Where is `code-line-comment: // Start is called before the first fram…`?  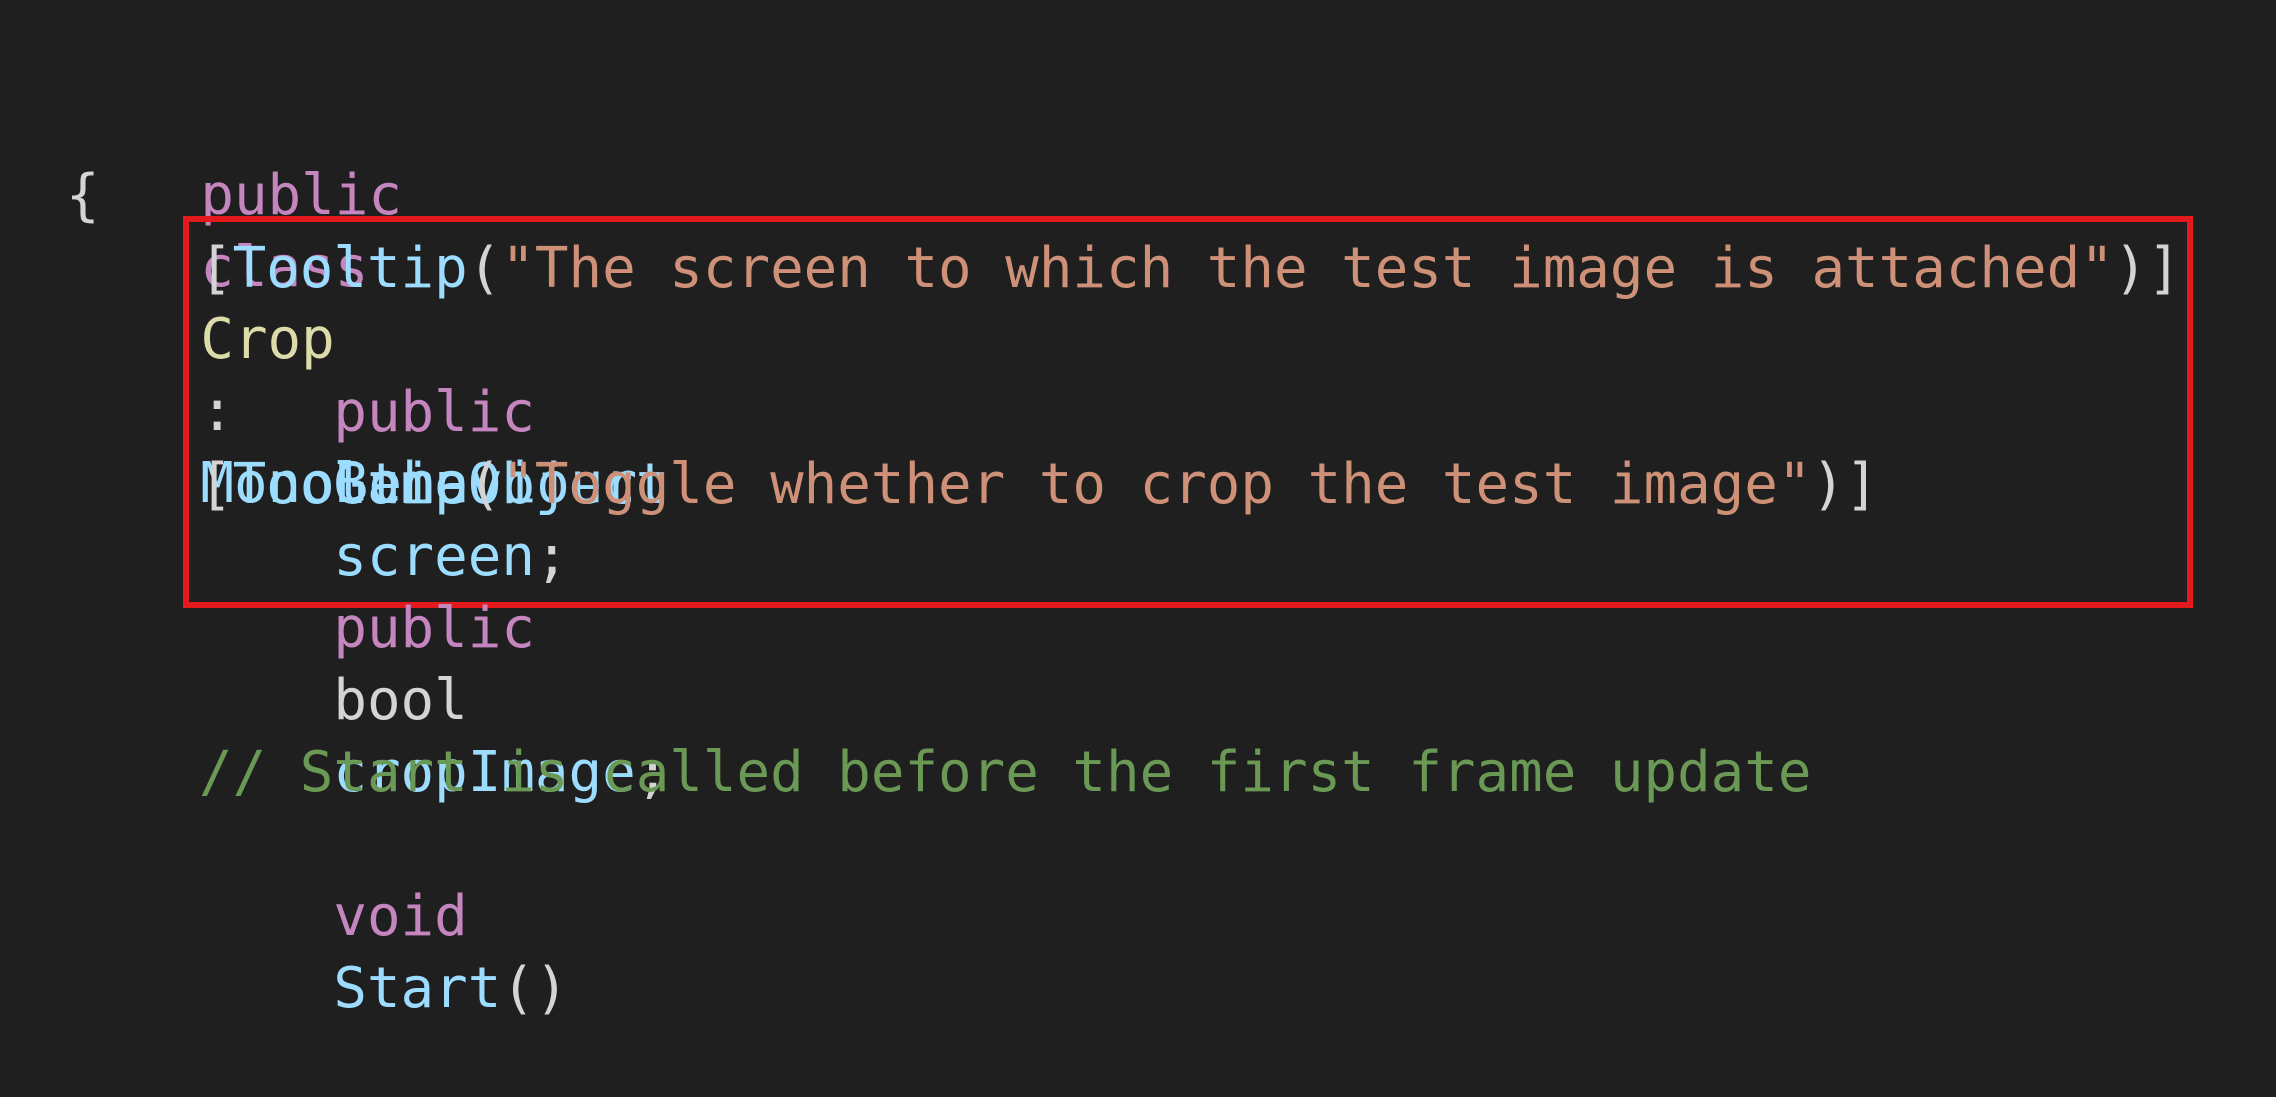
code-line-comment: // Start is called before the first fram… is located at coordinates (1005, 773).